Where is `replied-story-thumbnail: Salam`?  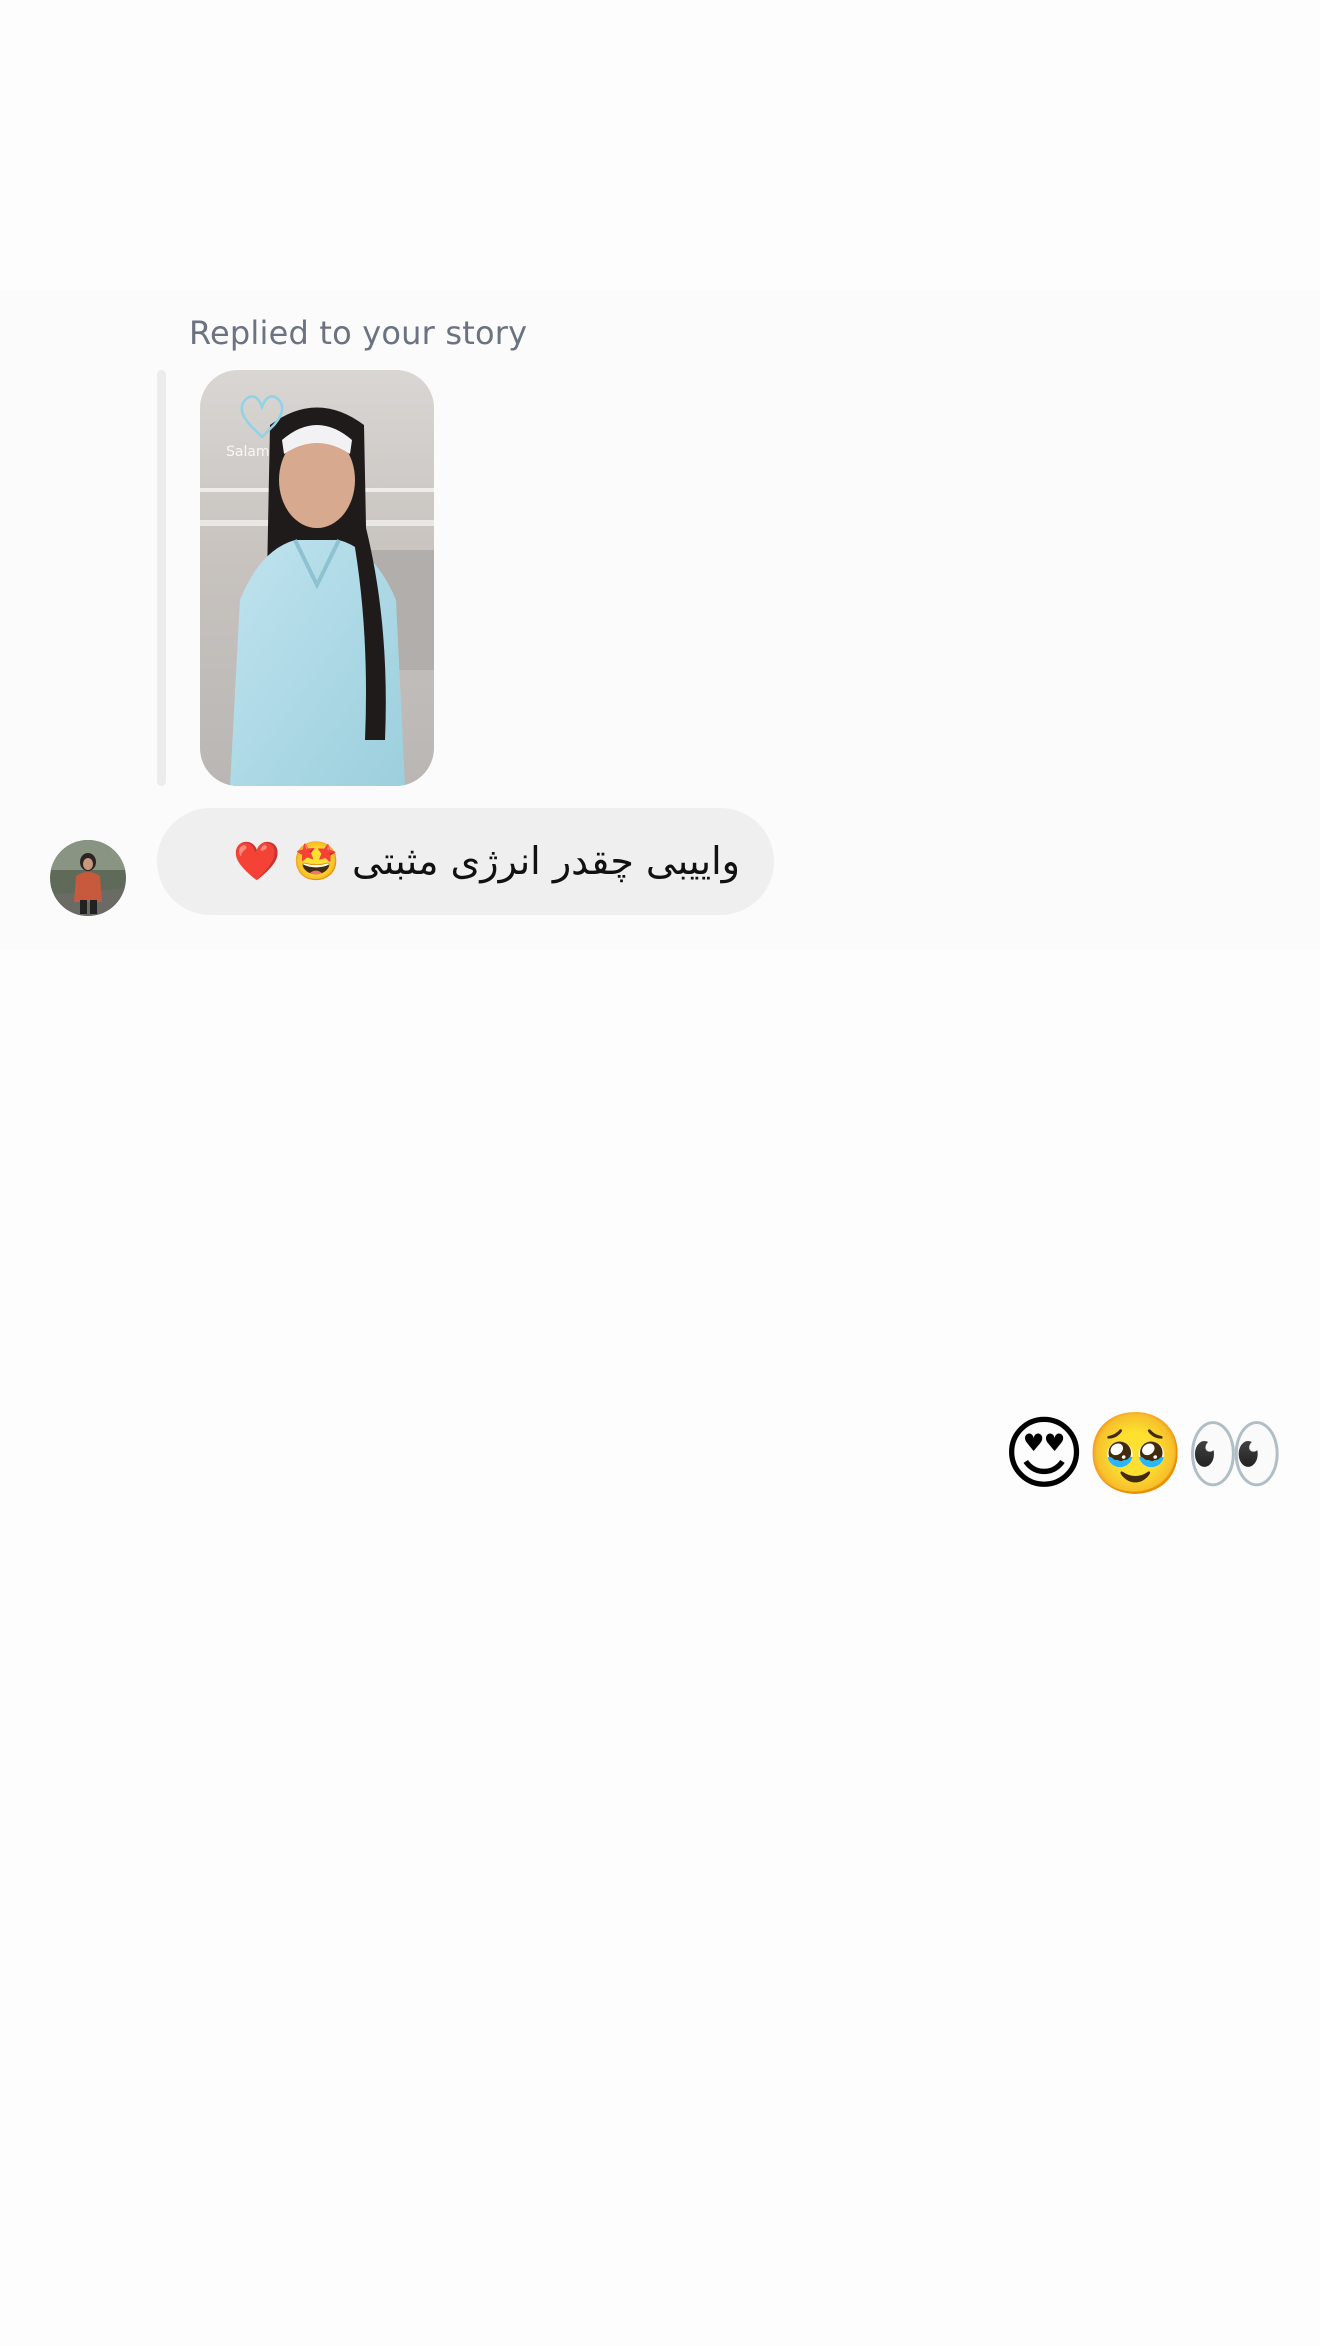
replied-story-thumbnail: Salam is located at coordinates (317, 578).